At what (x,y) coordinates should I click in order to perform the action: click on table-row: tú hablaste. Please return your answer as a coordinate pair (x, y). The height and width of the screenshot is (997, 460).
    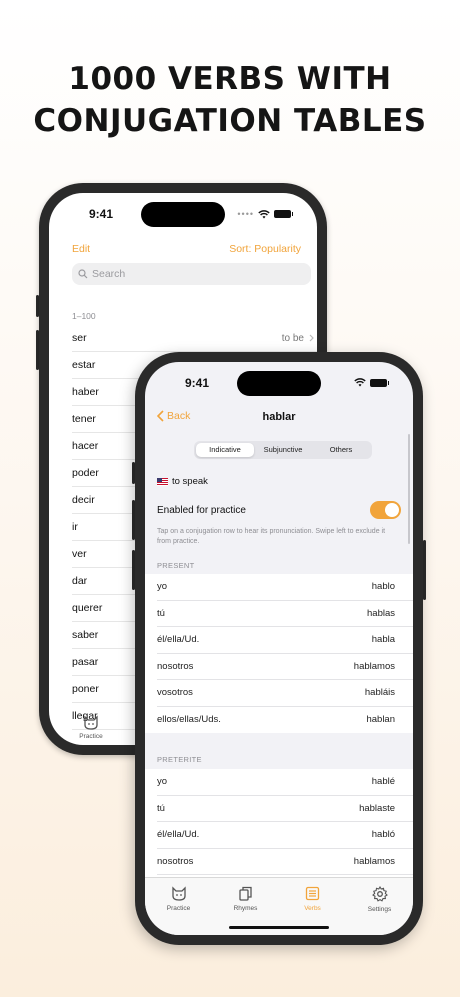
    Looking at the image, I should click on (285, 809).